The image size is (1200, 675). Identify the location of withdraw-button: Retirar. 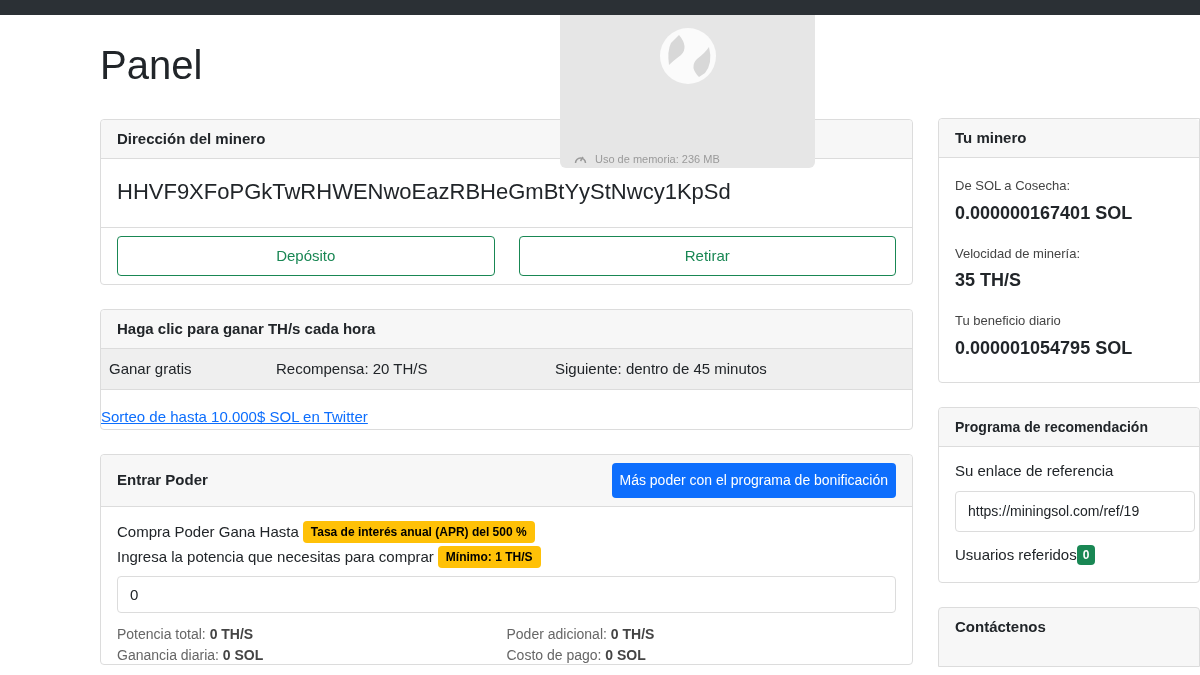
(707, 256).